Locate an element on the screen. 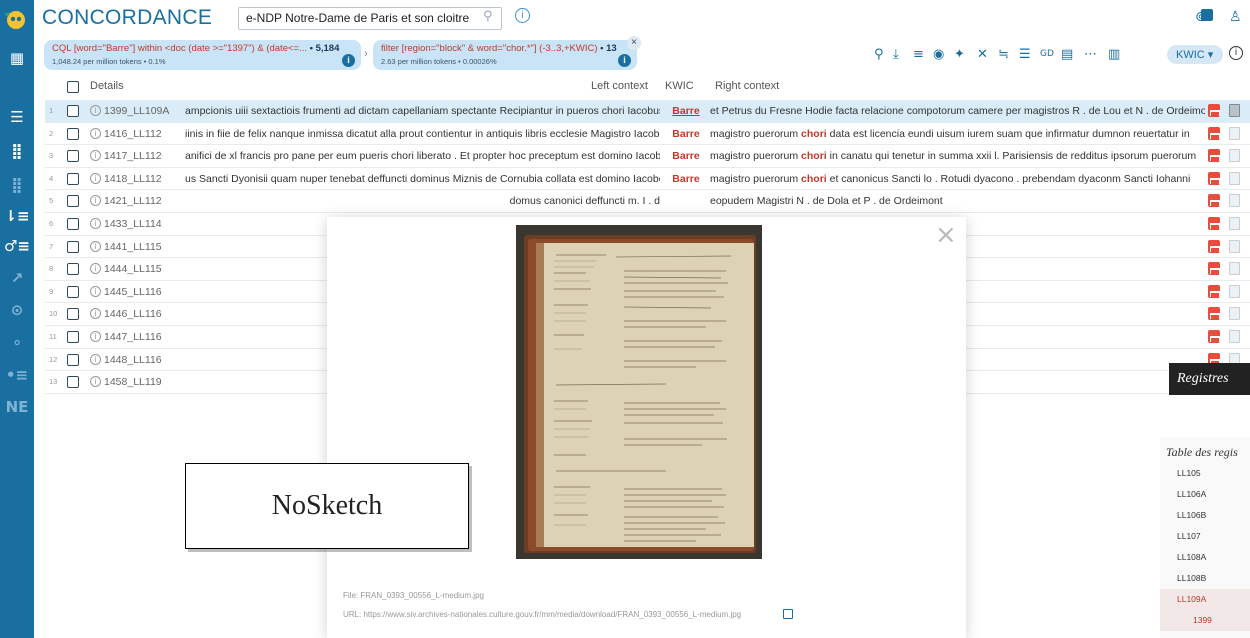 Image resolution: width=1250 pixels, height=638 pixels. row-reference: 1448_LL116 is located at coordinates (133, 360).